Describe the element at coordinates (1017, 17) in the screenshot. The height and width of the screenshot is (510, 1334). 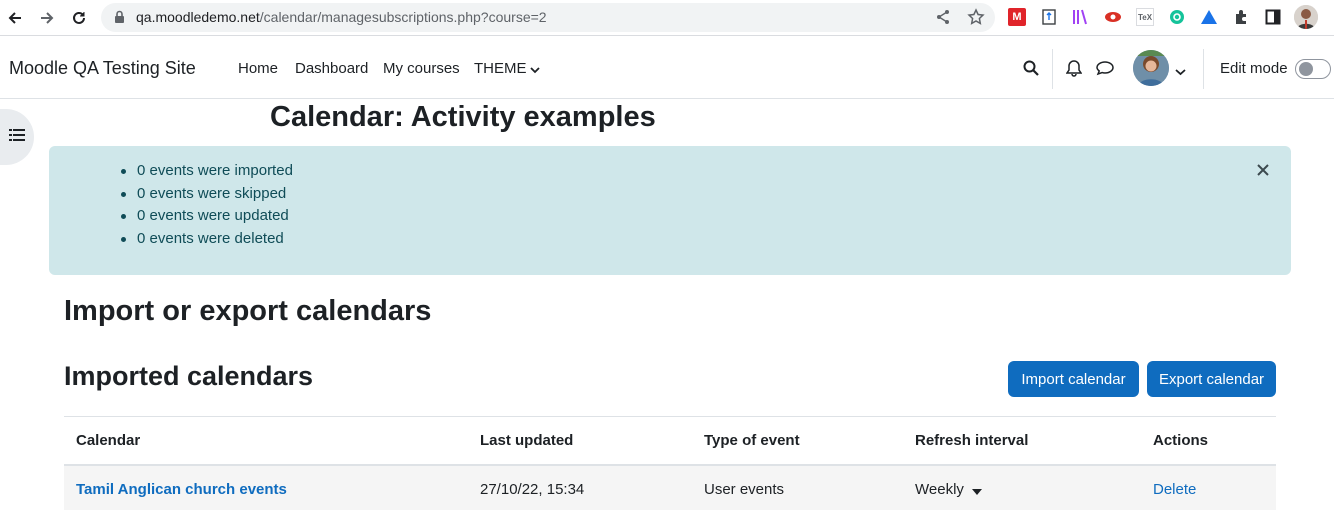
I see `extension-mendeley-icon: M` at that location.